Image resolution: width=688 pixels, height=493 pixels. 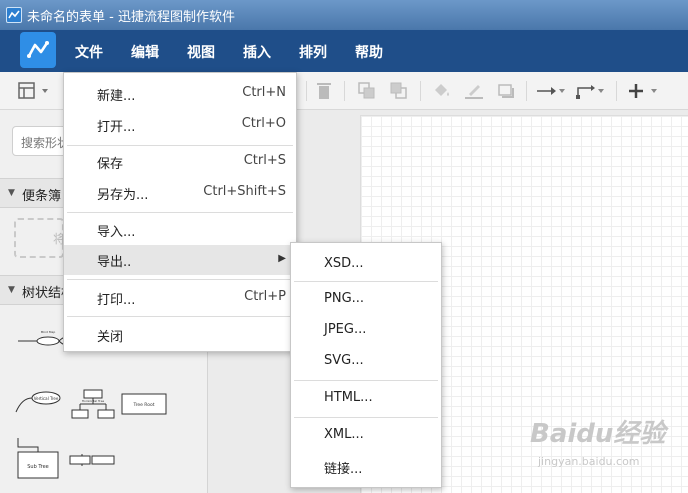 I want to click on waypoint-icon, so click(x=591, y=91).